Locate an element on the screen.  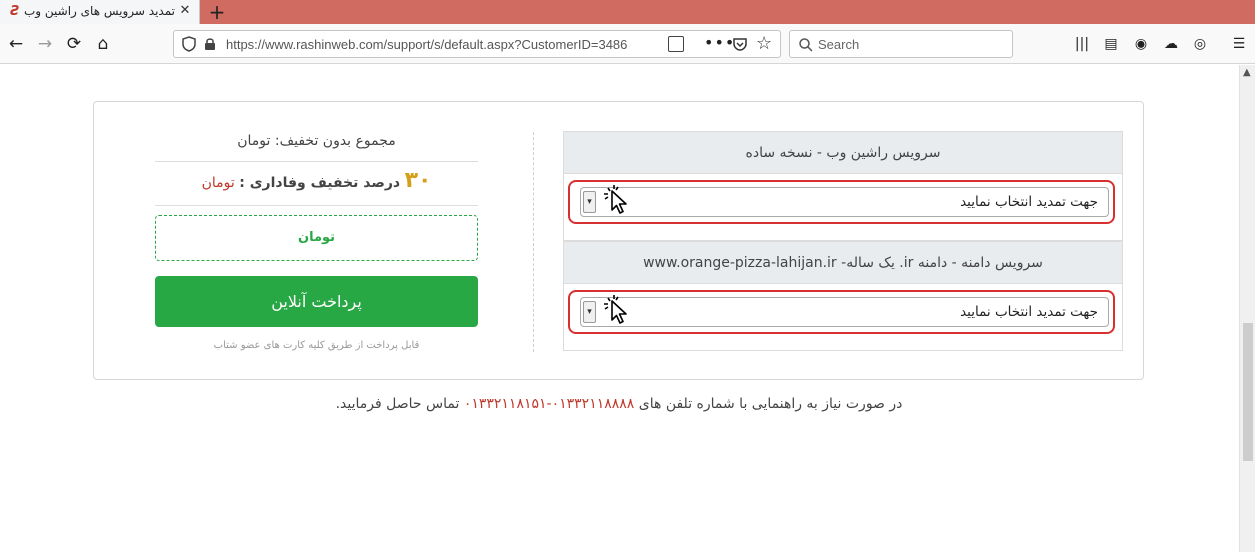
site-favicon-icon: Ƨ is located at coordinates (15, 11).